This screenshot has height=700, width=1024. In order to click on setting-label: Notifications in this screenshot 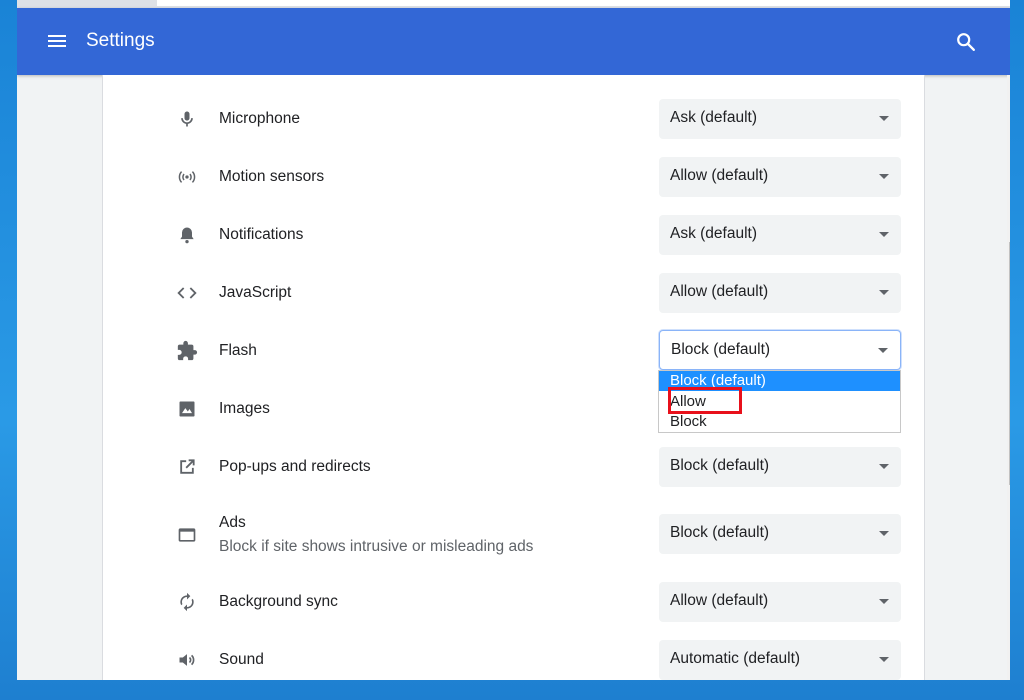, I will do `click(261, 234)`.